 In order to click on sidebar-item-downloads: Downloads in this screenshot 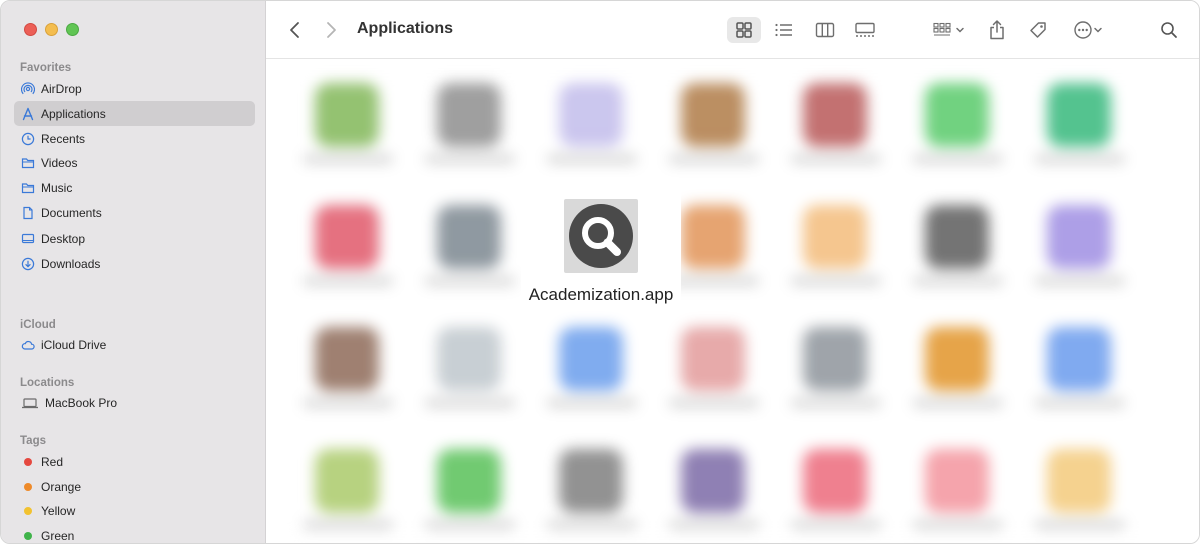, I will do `click(134, 263)`.